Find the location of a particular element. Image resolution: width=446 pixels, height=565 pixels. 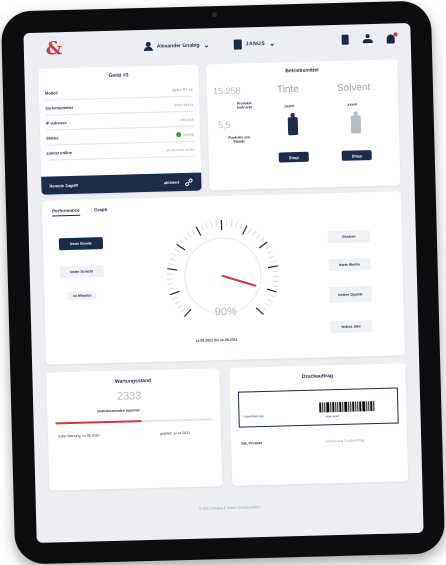

footer-copyright: © 2021 Gnabig & Nauer Gnabig GmbH is located at coordinates (229, 508).